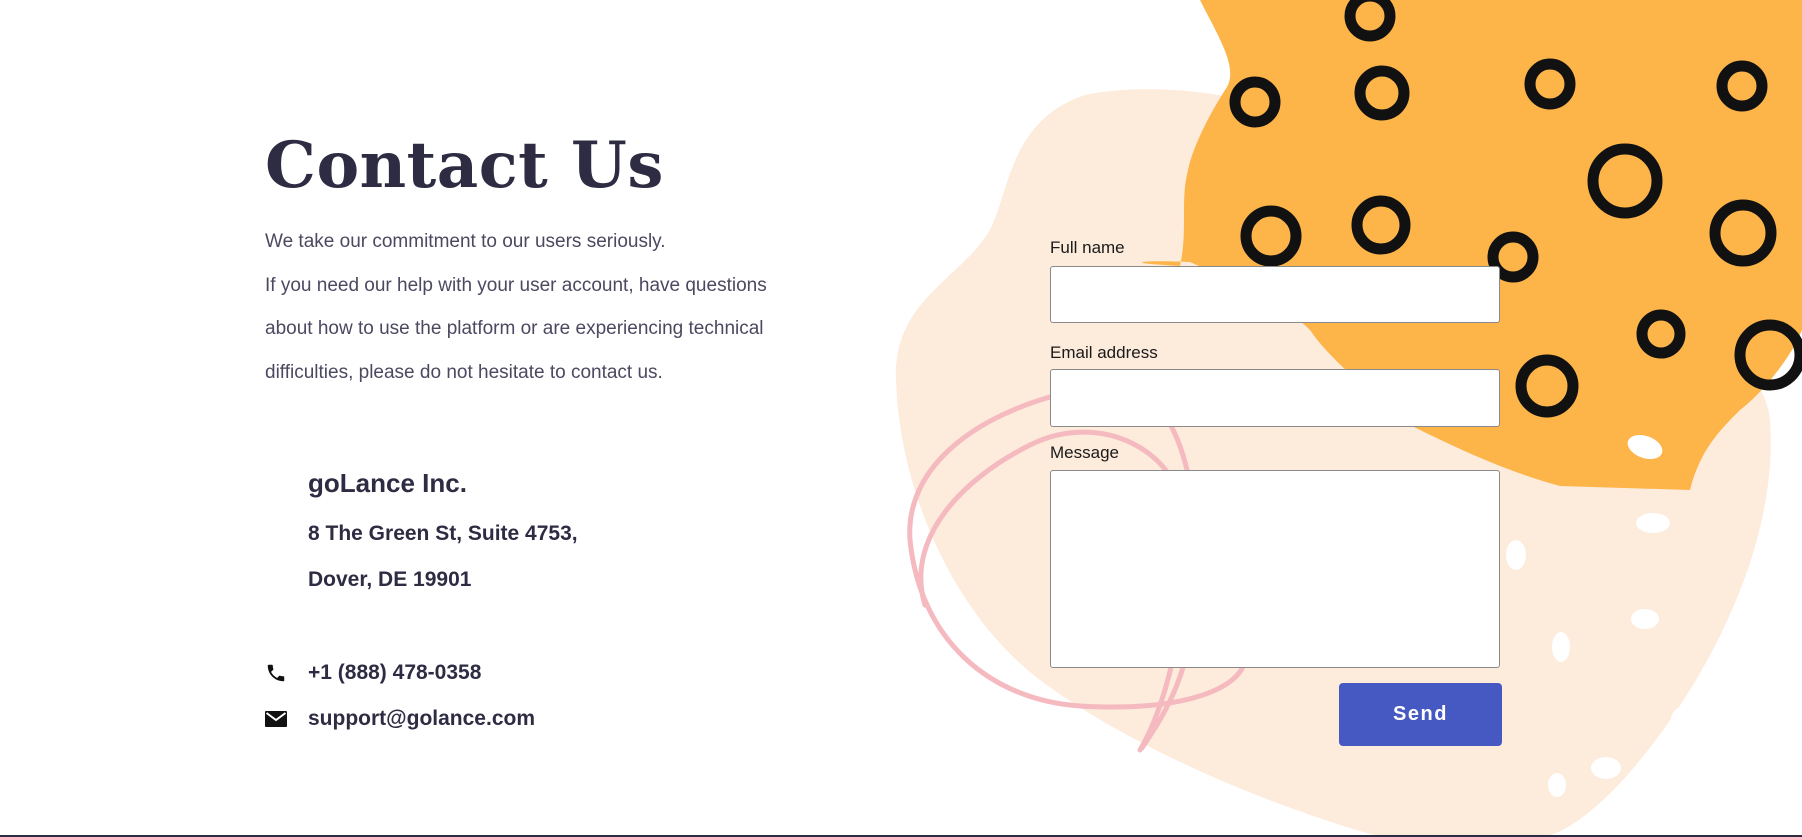  What do you see at coordinates (443, 533) in the screenshot?
I see `address-line-1: 8 The Green St, Suite 4753,` at bounding box center [443, 533].